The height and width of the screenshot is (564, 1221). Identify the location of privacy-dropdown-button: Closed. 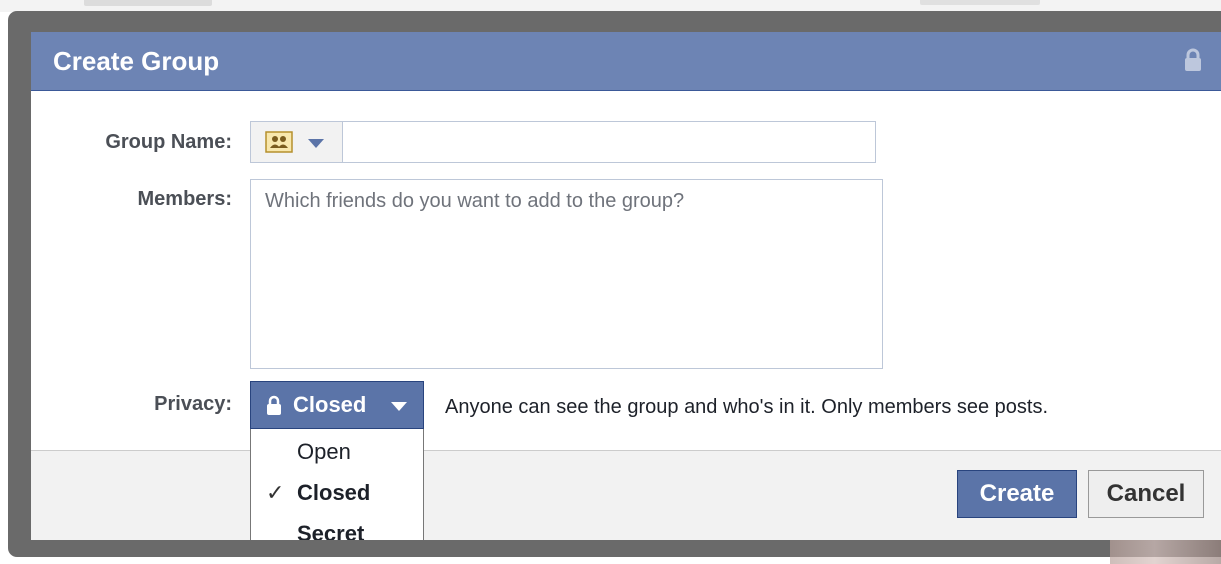
(337, 405).